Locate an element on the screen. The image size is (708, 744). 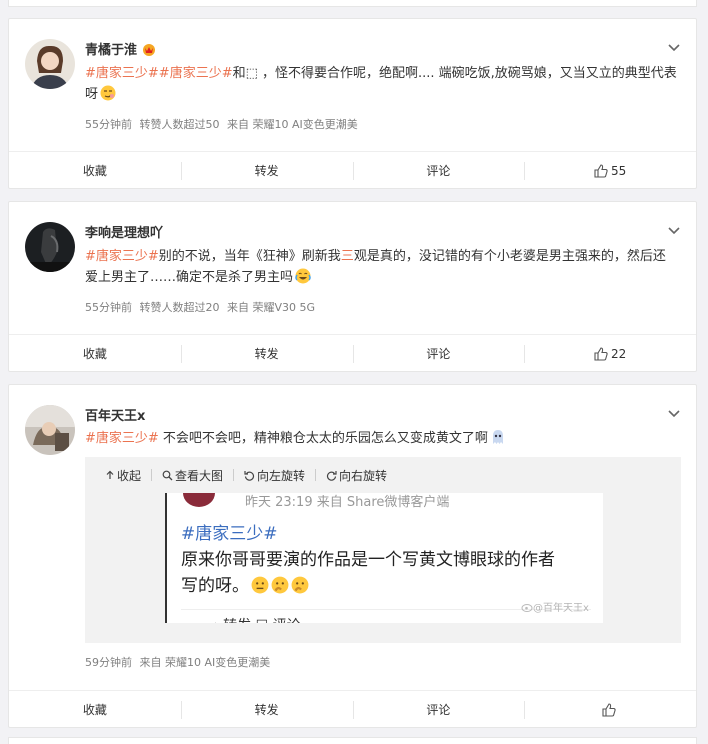
screenshot-text-line: 写的呀。 is located at coordinates (245, 583).